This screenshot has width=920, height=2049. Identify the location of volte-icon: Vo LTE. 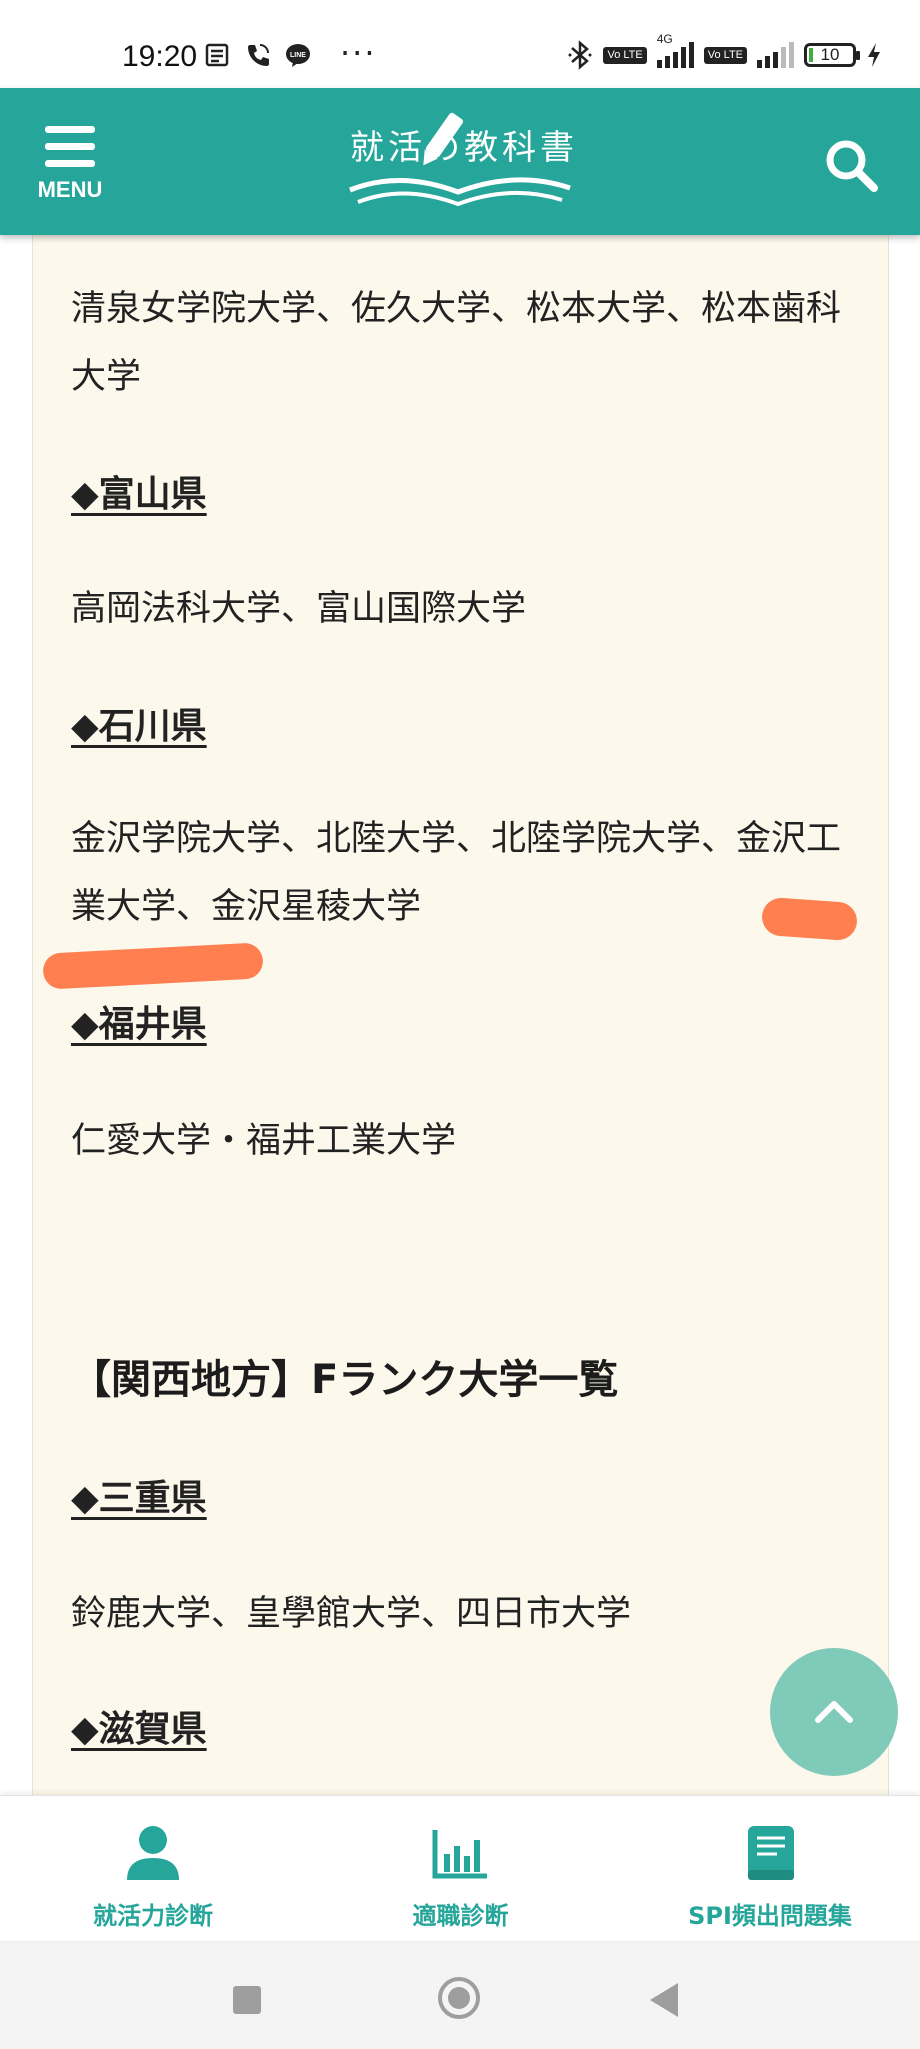
(625, 55).